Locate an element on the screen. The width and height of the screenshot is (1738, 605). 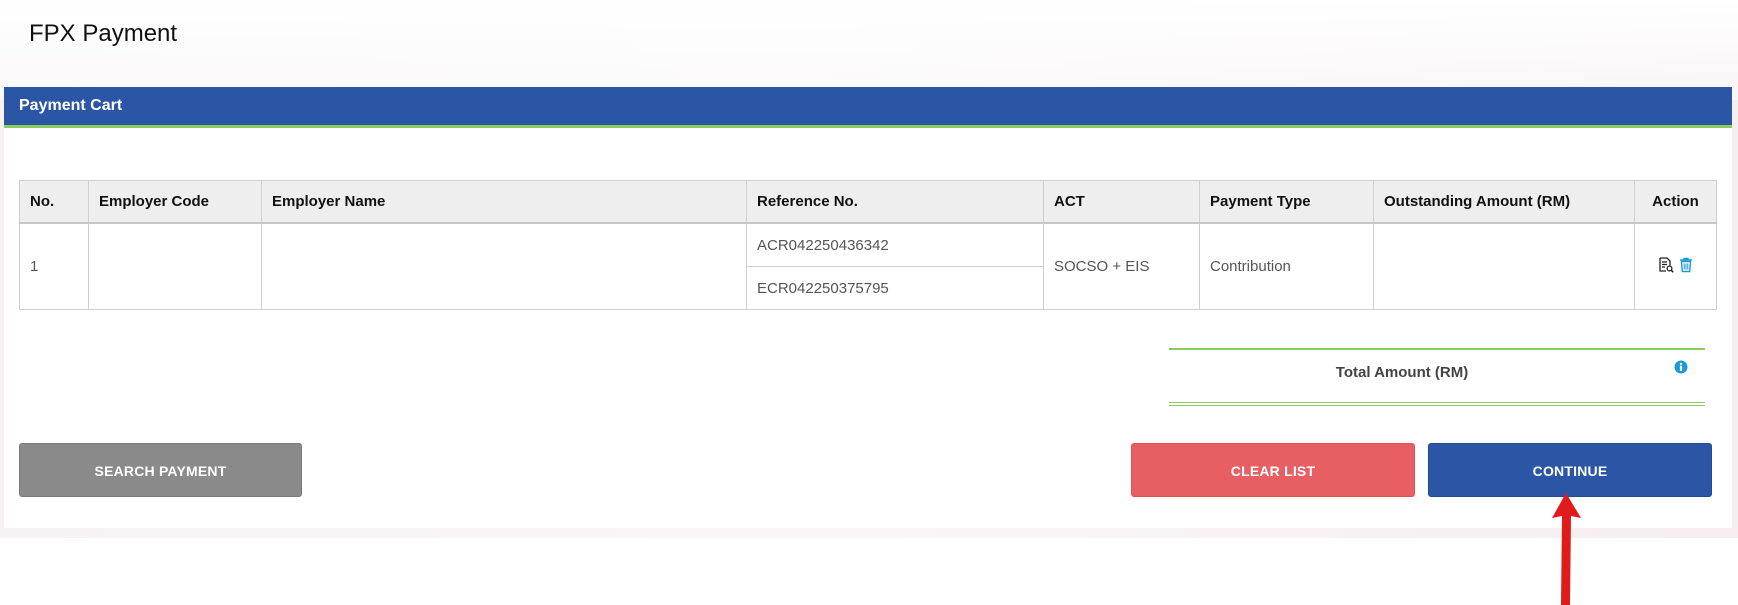
row-number: 1 is located at coordinates (54, 266).